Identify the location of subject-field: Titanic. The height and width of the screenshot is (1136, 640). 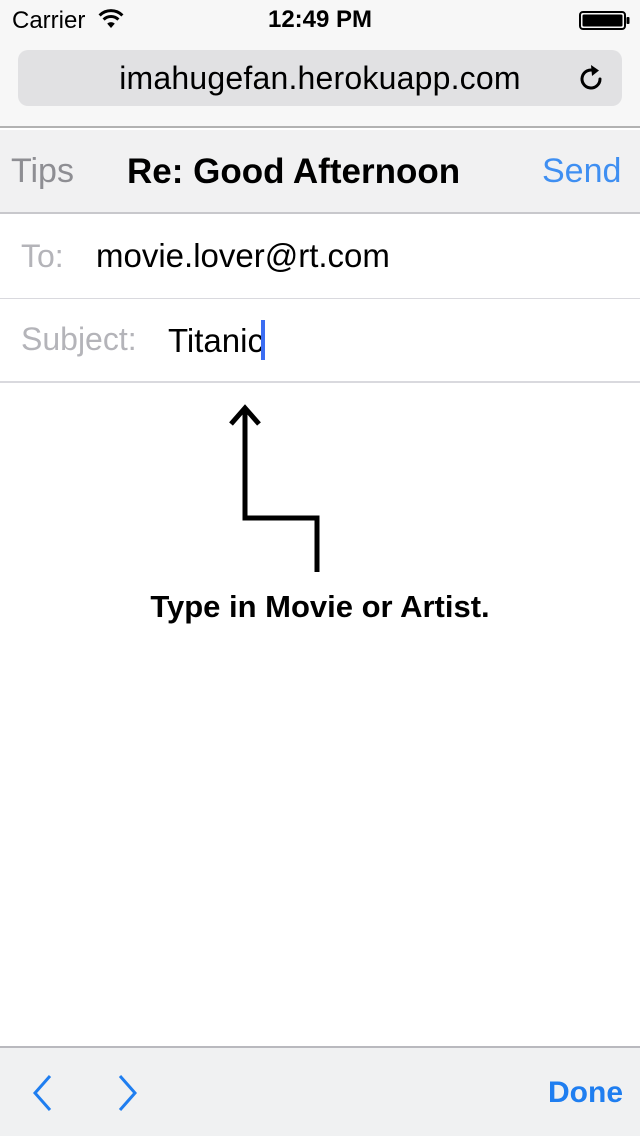
(216, 340).